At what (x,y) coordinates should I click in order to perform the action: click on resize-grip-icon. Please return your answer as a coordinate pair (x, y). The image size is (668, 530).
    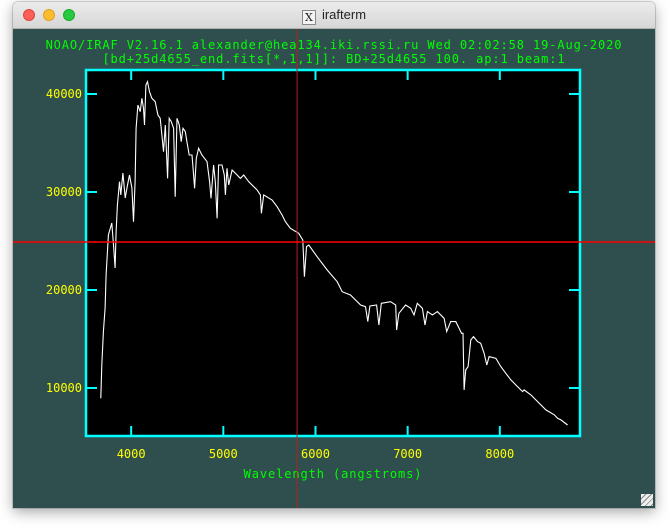
    Looking at the image, I should click on (647, 500).